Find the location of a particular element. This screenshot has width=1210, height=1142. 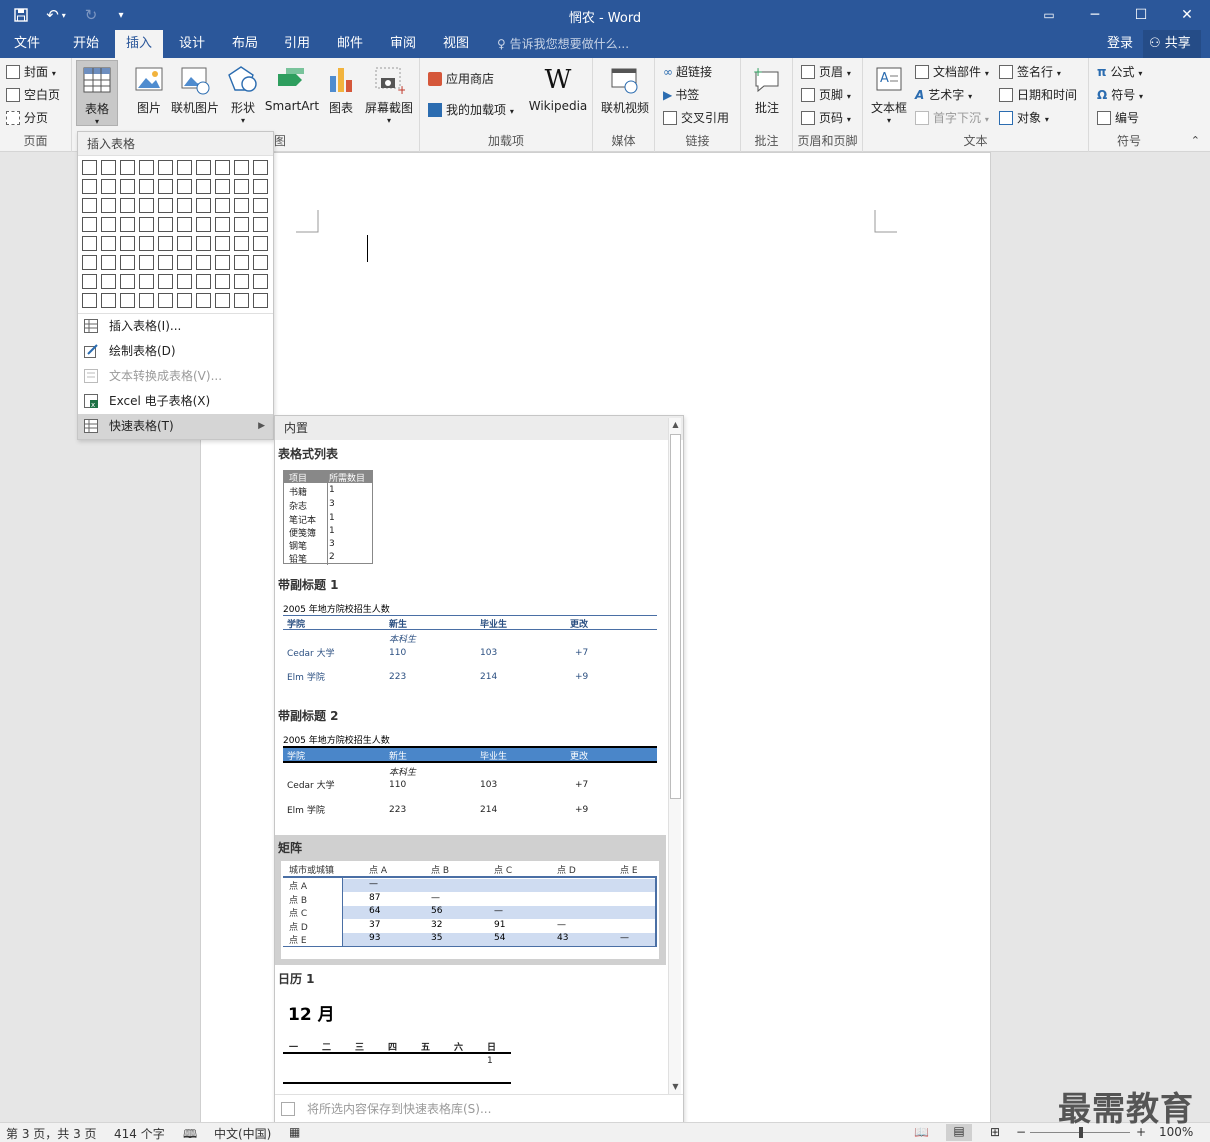

wikipedia-button: W Wikipedia is located at coordinates (558, 88).